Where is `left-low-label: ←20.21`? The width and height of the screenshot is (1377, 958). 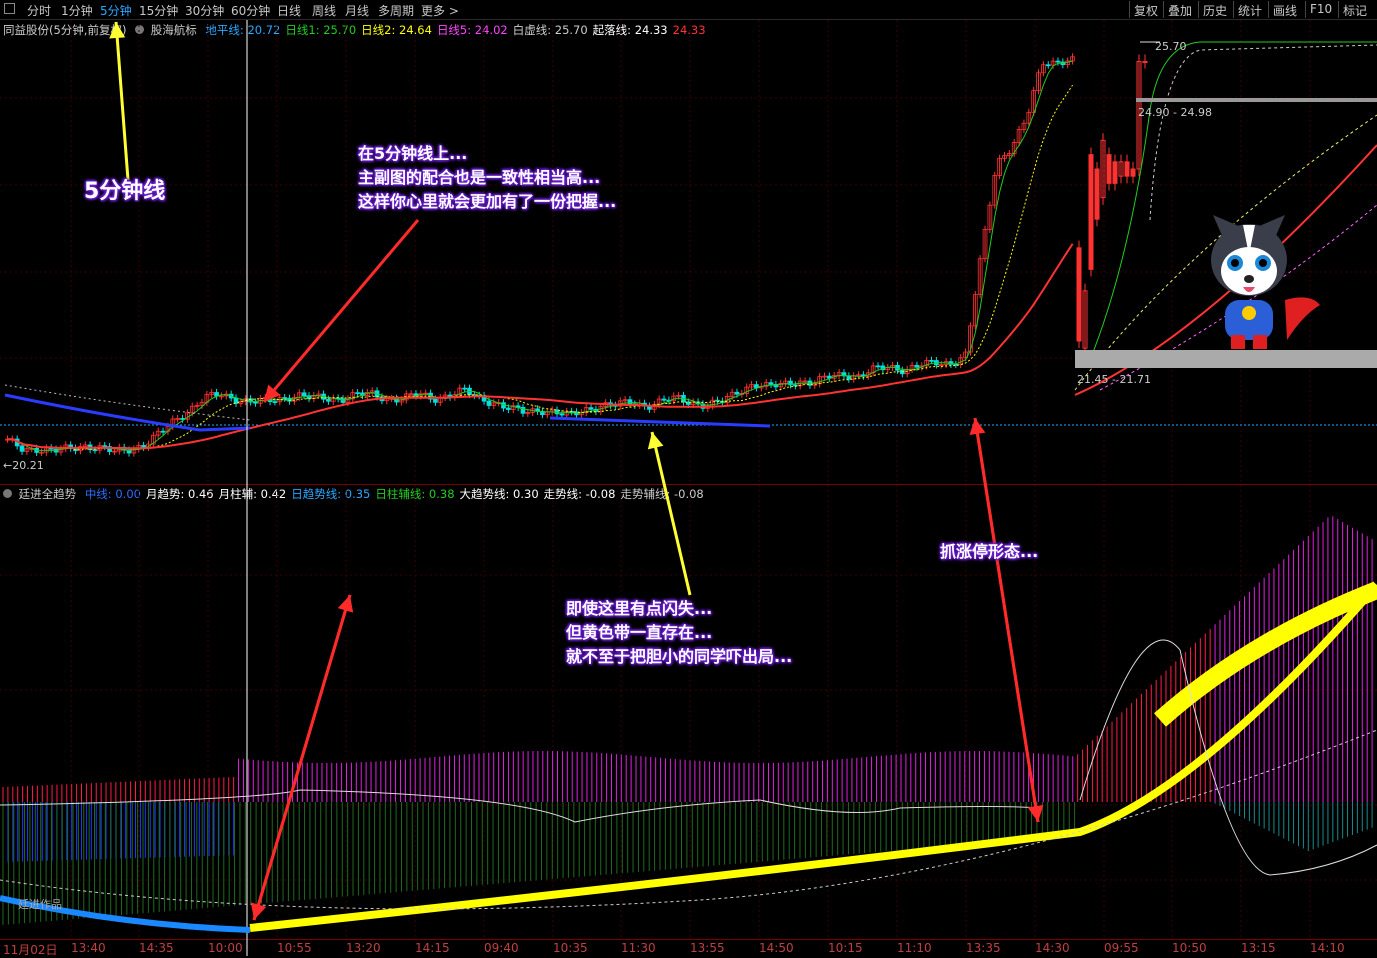 left-low-label: ←20.21 is located at coordinates (23, 465).